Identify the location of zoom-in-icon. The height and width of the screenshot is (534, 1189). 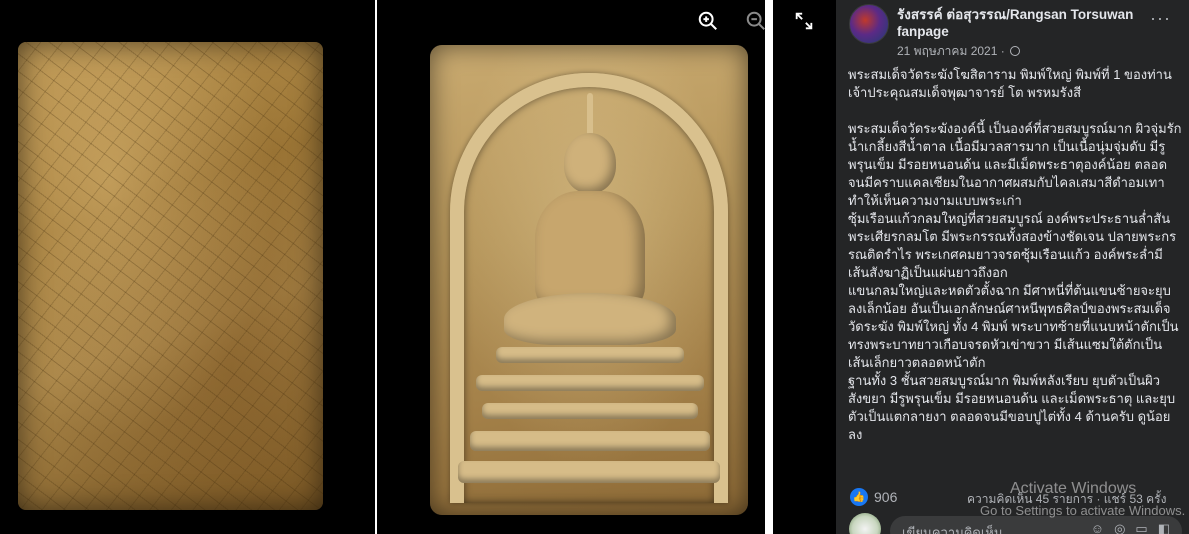
(708, 22).